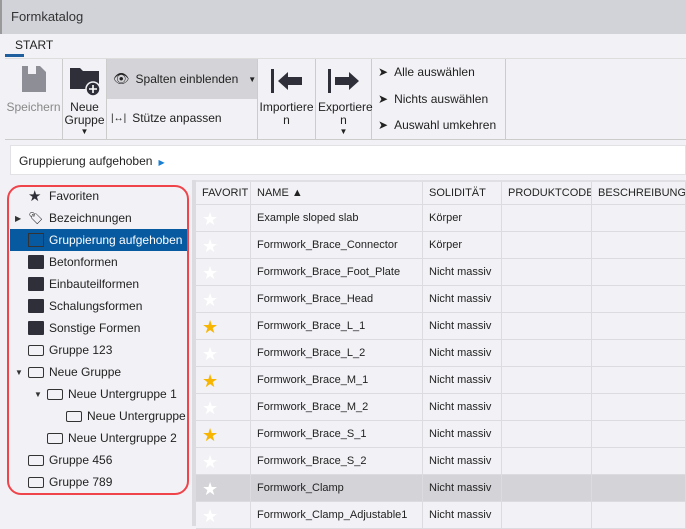 Image resolution: width=686 pixels, height=529 pixels. Describe the element at coordinates (345, 46) in the screenshot. I see `ribbon-tabs: START` at that location.